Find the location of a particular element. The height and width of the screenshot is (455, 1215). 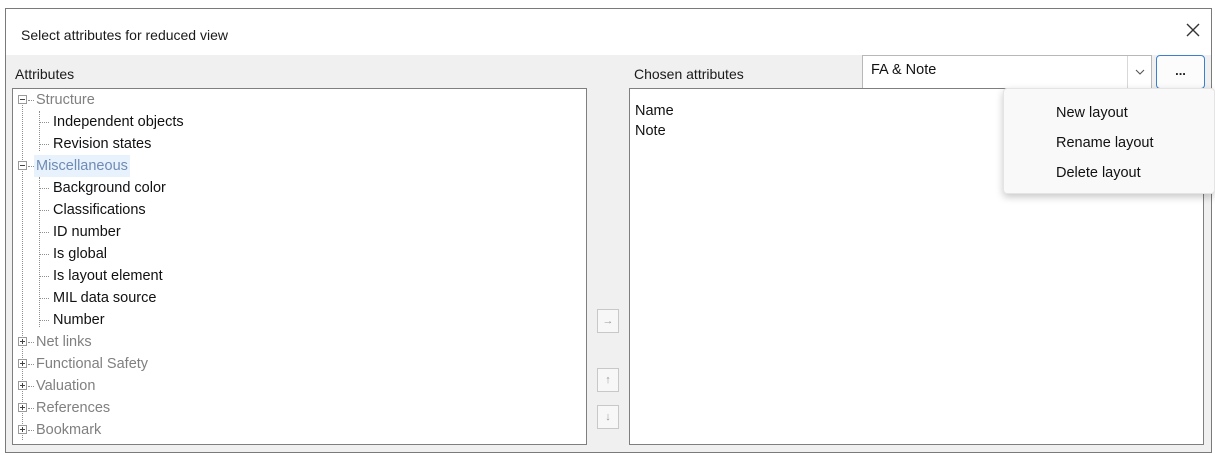

title-bar: Select attributes for reduced view is located at coordinates (608, 32).